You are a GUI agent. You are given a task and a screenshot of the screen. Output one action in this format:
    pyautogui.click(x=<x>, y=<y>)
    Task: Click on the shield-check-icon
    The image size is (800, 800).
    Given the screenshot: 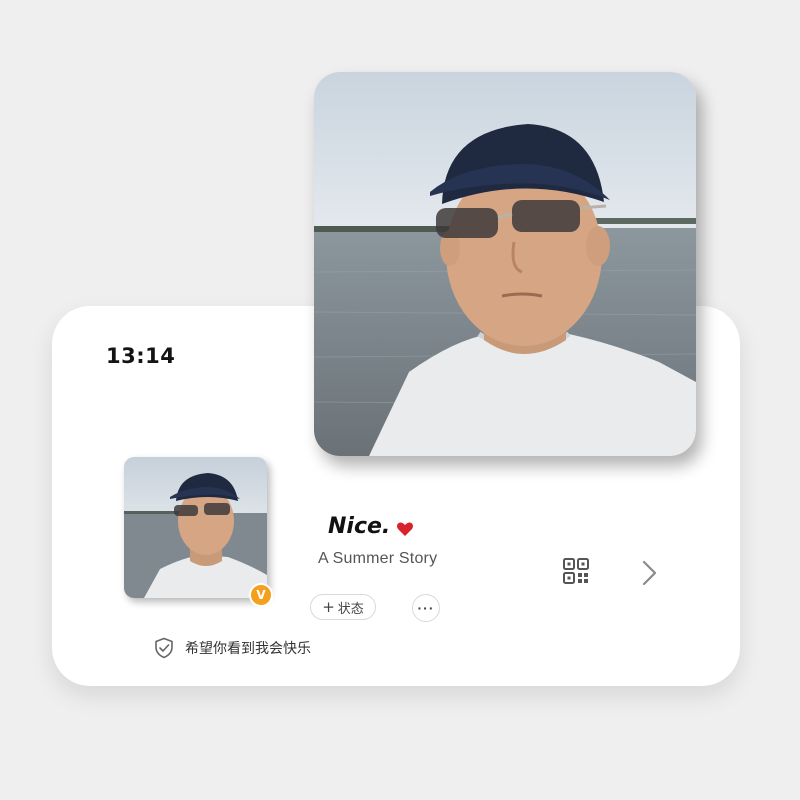 What is the action you would take?
    pyautogui.click(x=164, y=648)
    